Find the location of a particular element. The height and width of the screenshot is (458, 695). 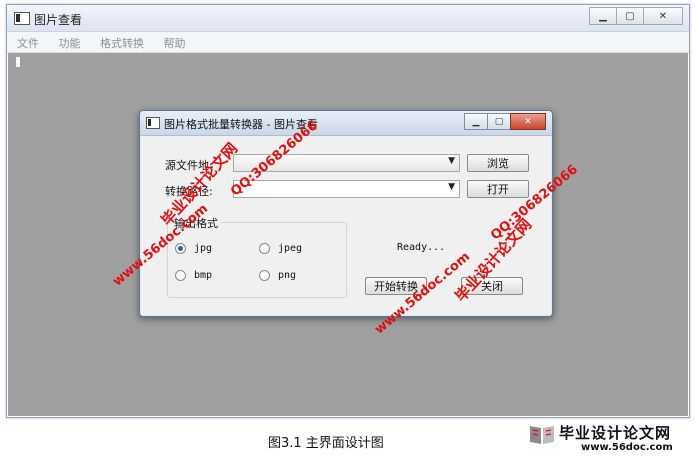

close-dialog-button: 关闭 is located at coordinates (492, 286).